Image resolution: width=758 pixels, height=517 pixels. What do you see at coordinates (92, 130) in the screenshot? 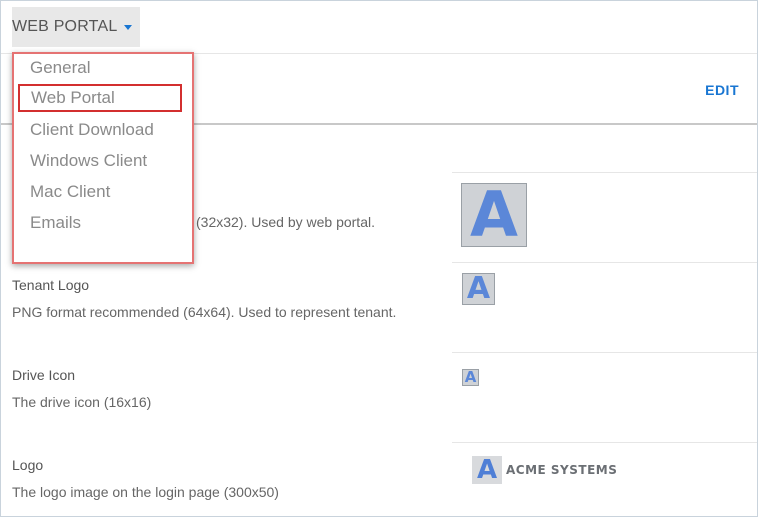
I see `menu-item-client-download: Client Download` at bounding box center [92, 130].